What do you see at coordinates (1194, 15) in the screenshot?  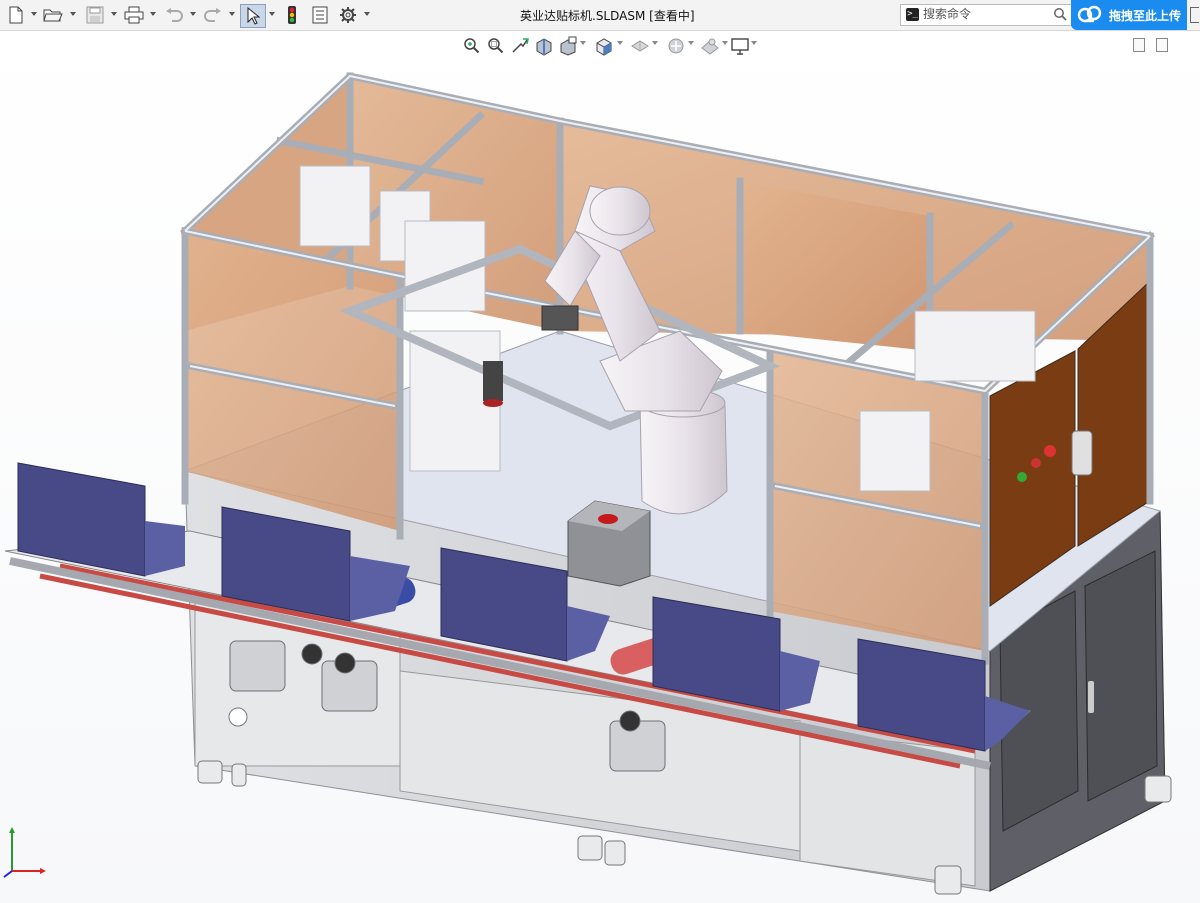 I see `window-edge-icon` at bounding box center [1194, 15].